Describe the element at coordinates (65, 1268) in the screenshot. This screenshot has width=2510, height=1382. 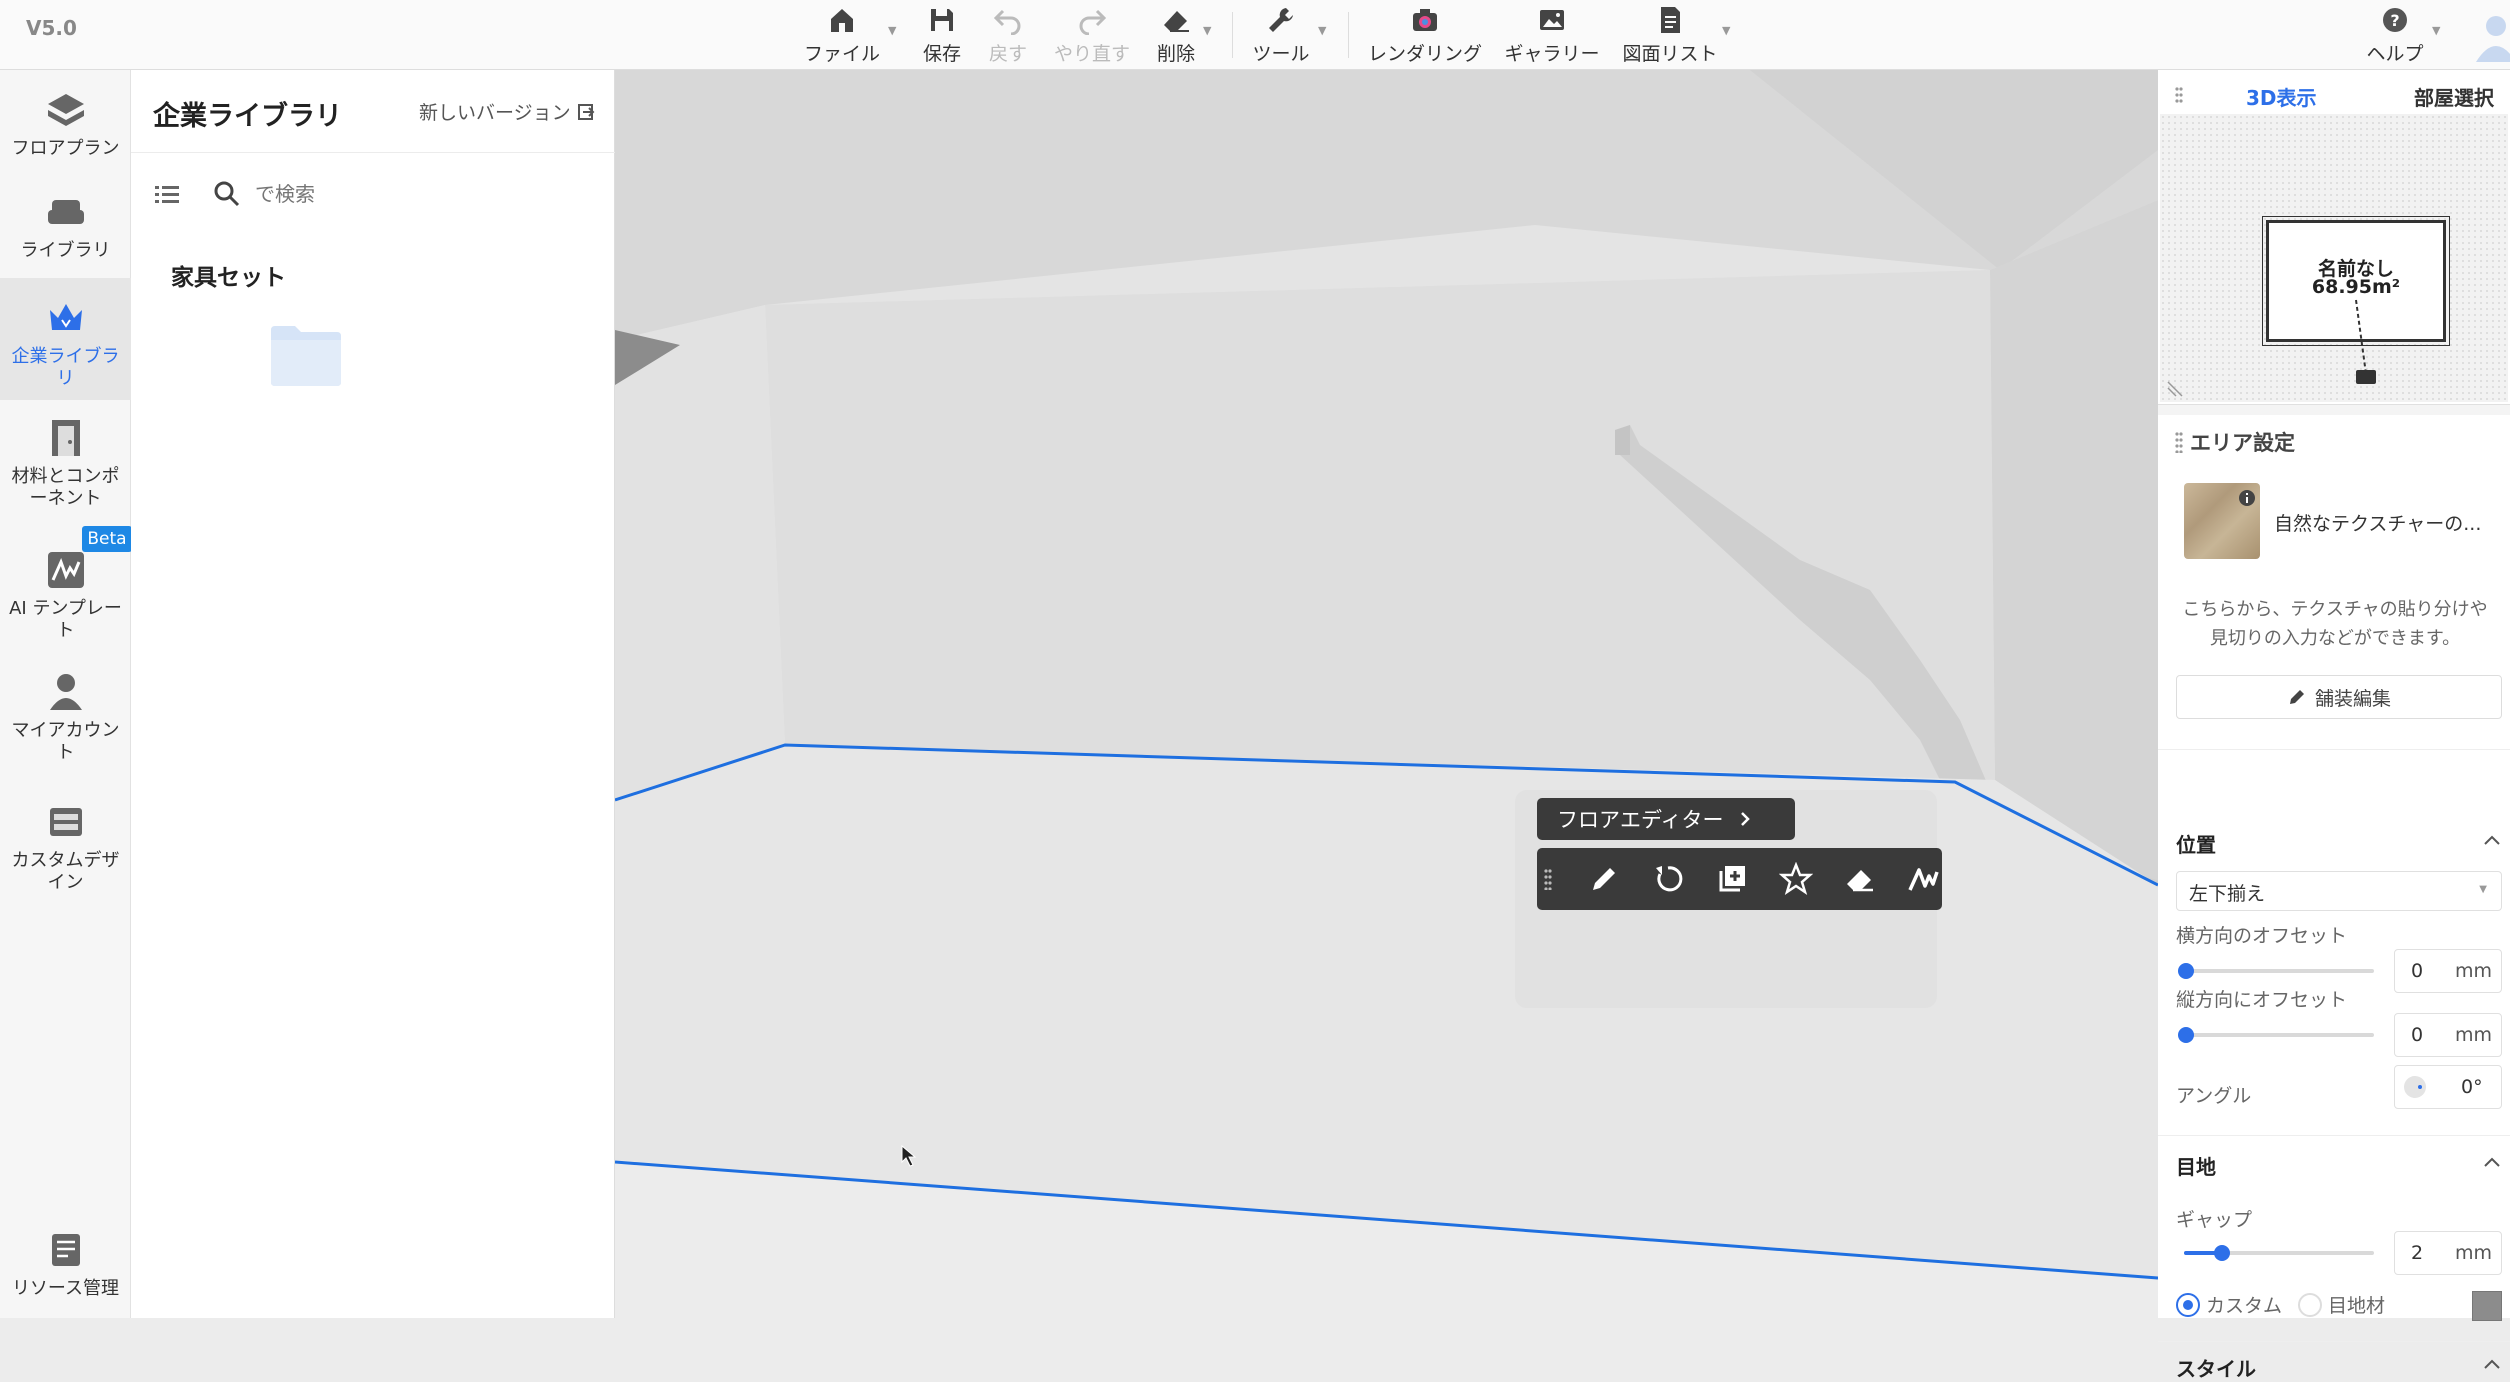
I see `nav-resources: リソース管理` at that location.